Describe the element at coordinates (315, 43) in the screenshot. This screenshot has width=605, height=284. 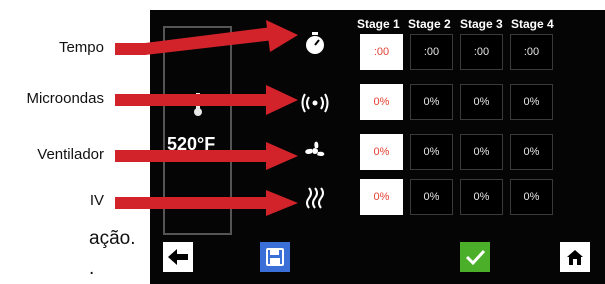
I see `timer-icon` at that location.